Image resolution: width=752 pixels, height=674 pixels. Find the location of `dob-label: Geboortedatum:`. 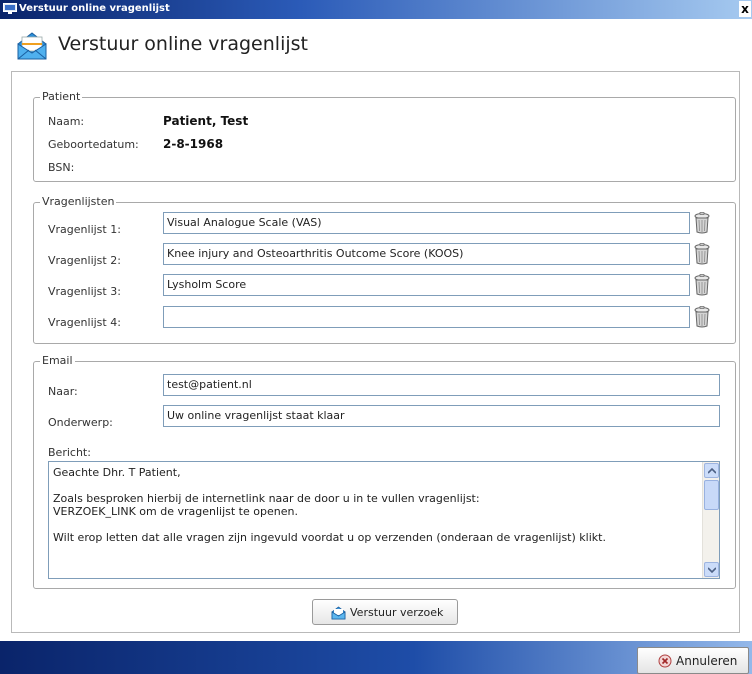

dob-label: Geboortedatum: is located at coordinates (93, 144).